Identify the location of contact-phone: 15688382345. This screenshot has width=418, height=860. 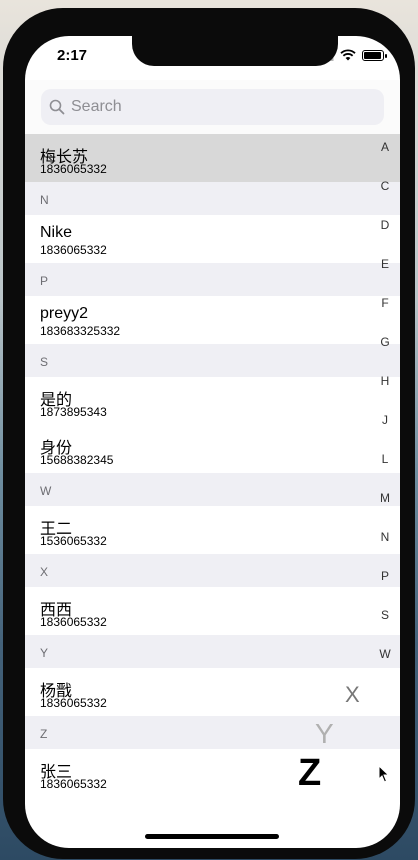
(77, 460).